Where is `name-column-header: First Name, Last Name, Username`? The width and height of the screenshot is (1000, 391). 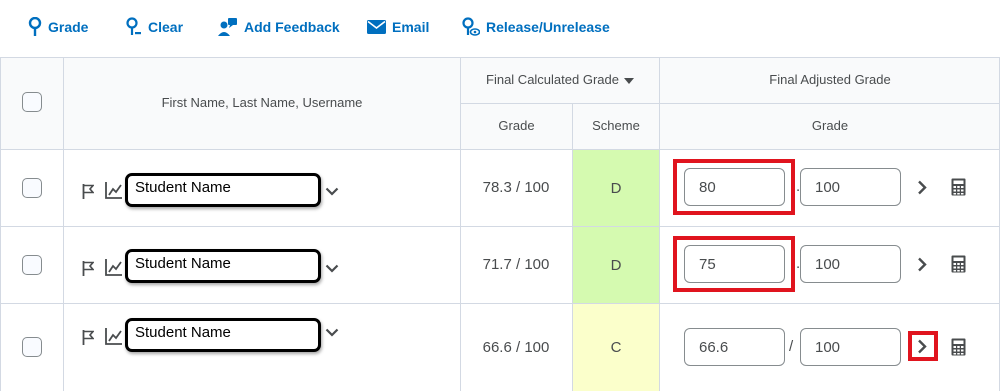 name-column-header: First Name, Last Name, Username is located at coordinates (262, 102).